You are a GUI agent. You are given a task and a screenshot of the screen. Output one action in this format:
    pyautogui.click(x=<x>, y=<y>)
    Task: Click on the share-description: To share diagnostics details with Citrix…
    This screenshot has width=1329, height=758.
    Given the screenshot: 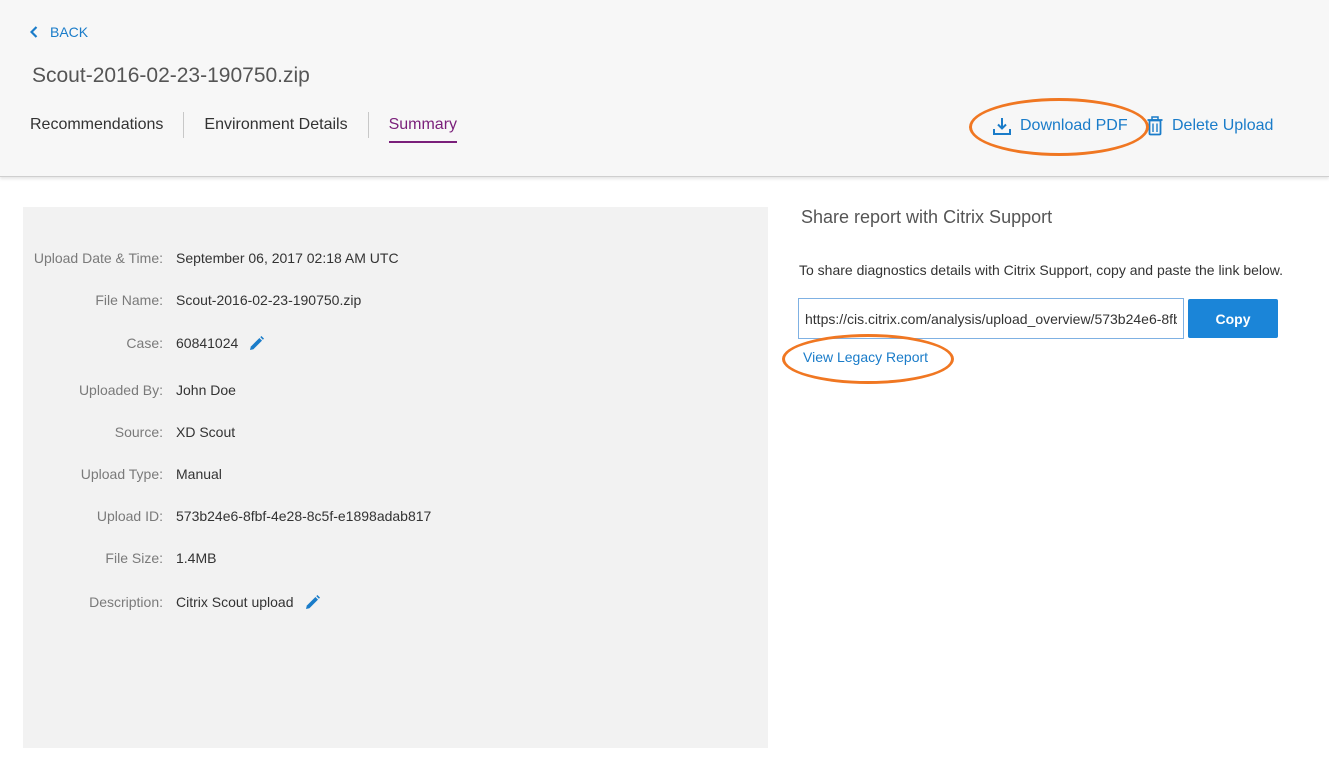 What is the action you would take?
    pyautogui.click(x=1041, y=270)
    